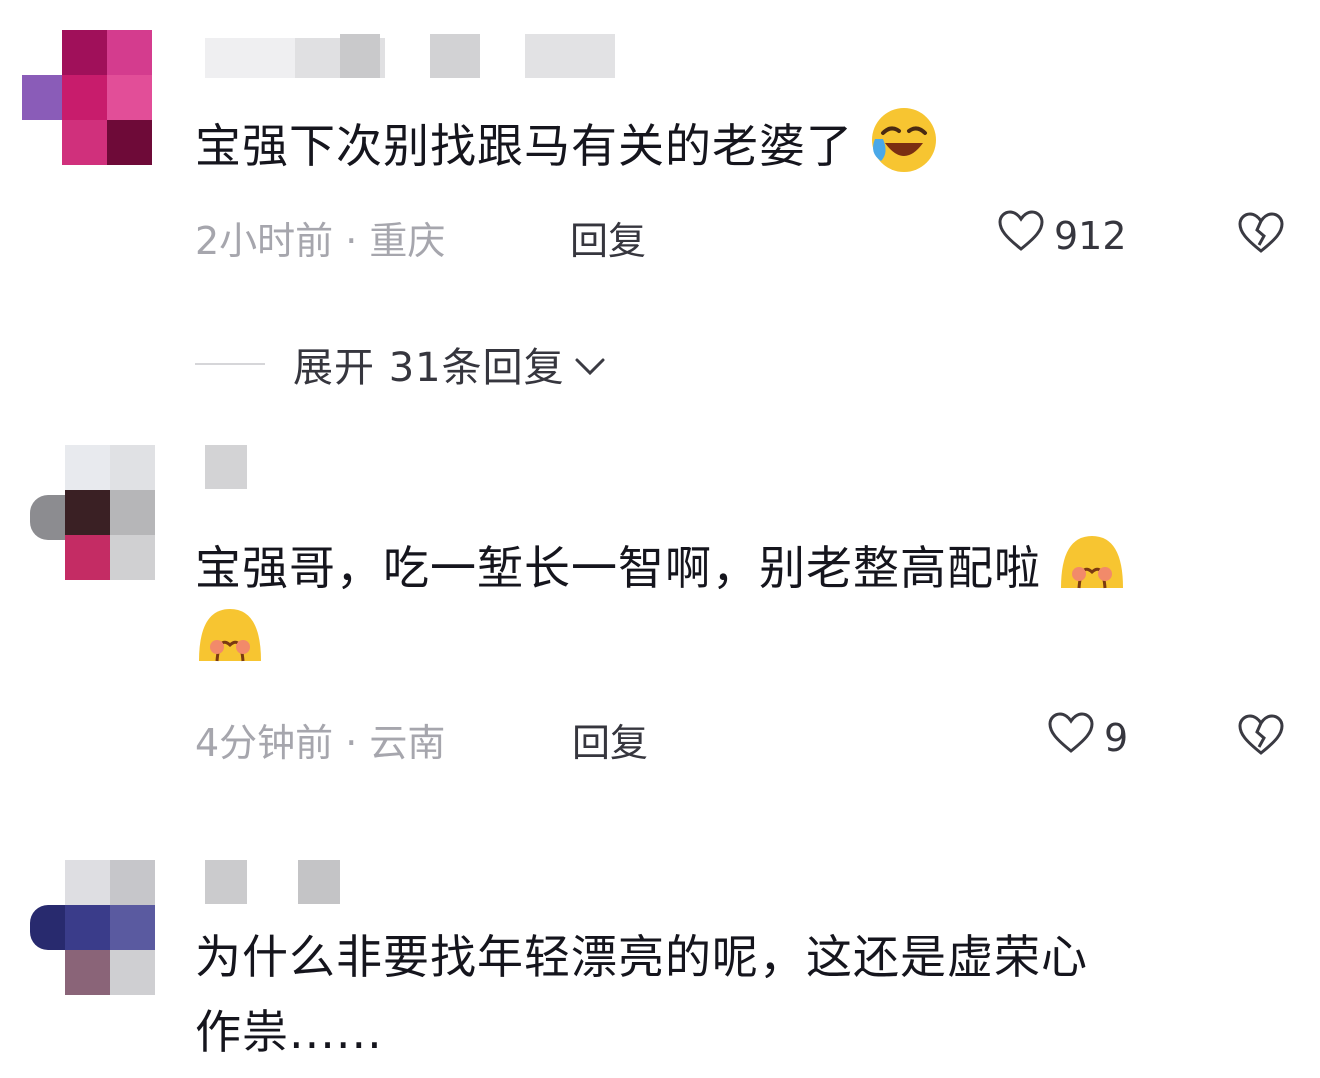 This screenshot has width=1320, height=1078. Describe the element at coordinates (230, 364) in the screenshot. I see `divider` at that location.